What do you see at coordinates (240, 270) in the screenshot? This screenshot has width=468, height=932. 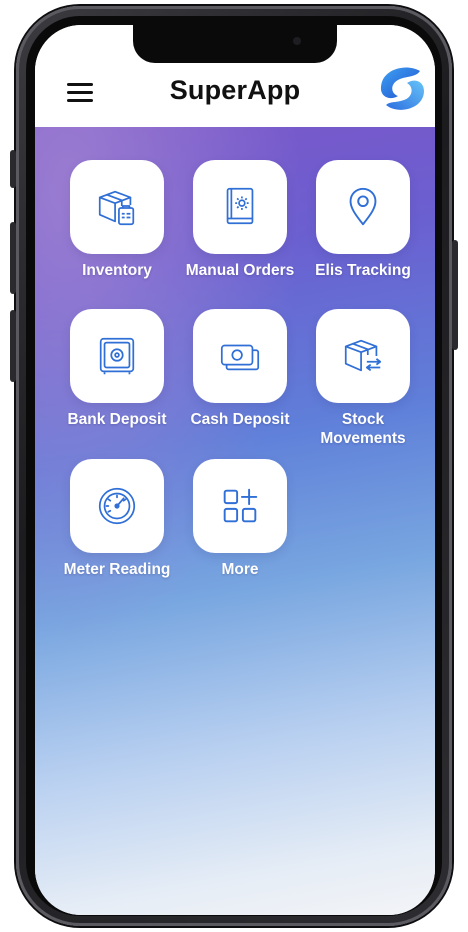 I see `tile-manual-orders-label: Manual Orders` at bounding box center [240, 270].